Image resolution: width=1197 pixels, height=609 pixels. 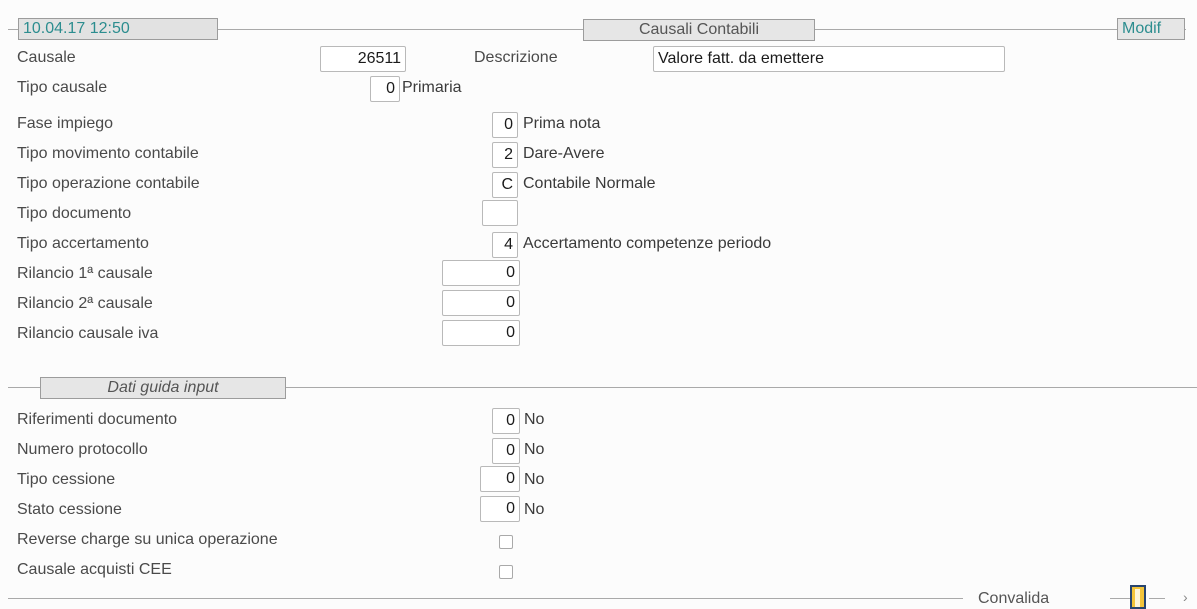 I want to click on descrizione-field: Valore fatt. da emettere, so click(x=829, y=59).